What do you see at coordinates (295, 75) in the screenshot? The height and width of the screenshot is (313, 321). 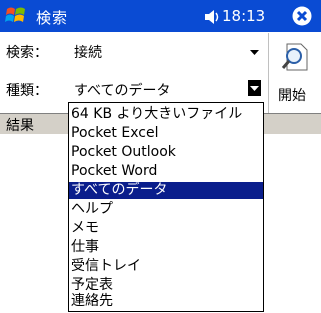 I see `start-search-button: 開始` at bounding box center [295, 75].